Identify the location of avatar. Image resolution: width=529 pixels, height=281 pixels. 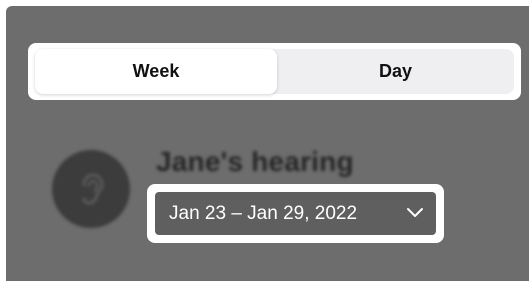
(91, 189).